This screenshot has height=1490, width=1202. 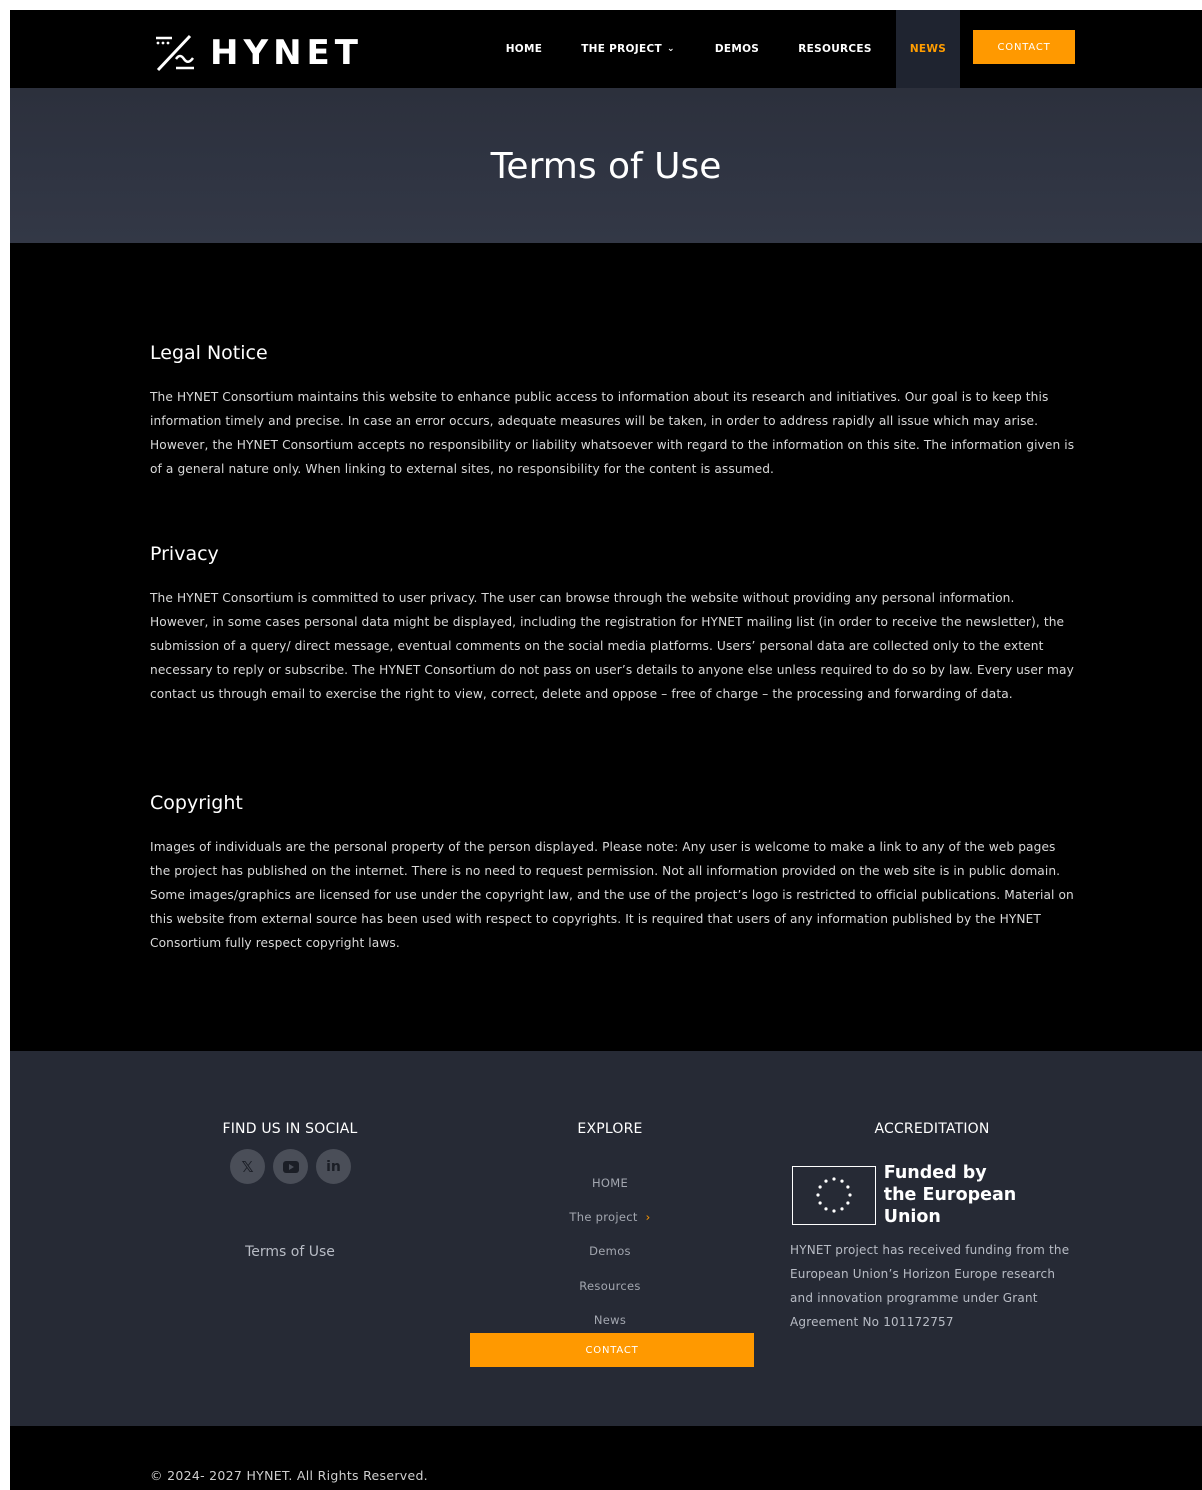 What do you see at coordinates (737, 49) in the screenshot?
I see `nav-demos: DEMOS` at bounding box center [737, 49].